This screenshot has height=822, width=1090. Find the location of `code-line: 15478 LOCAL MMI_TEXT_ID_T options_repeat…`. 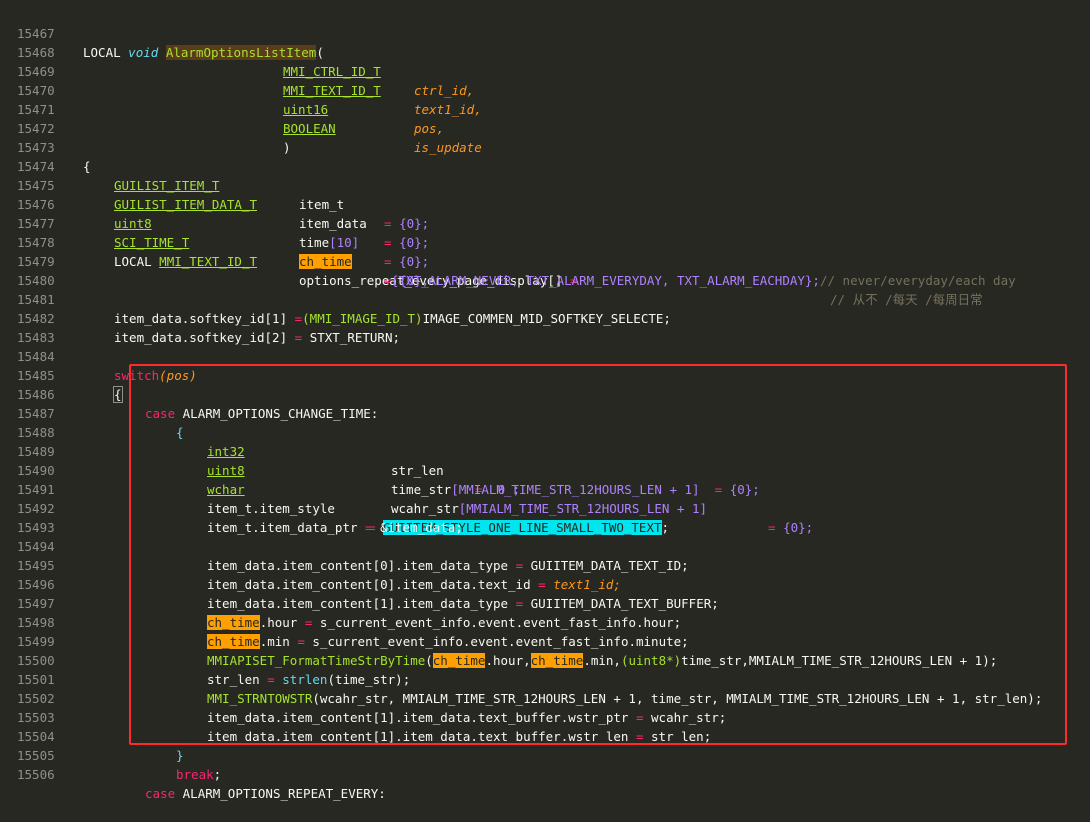

code-line: 15478 LOCAL MMI_TEXT_ID_T options_repeat… is located at coordinates (545, 260).